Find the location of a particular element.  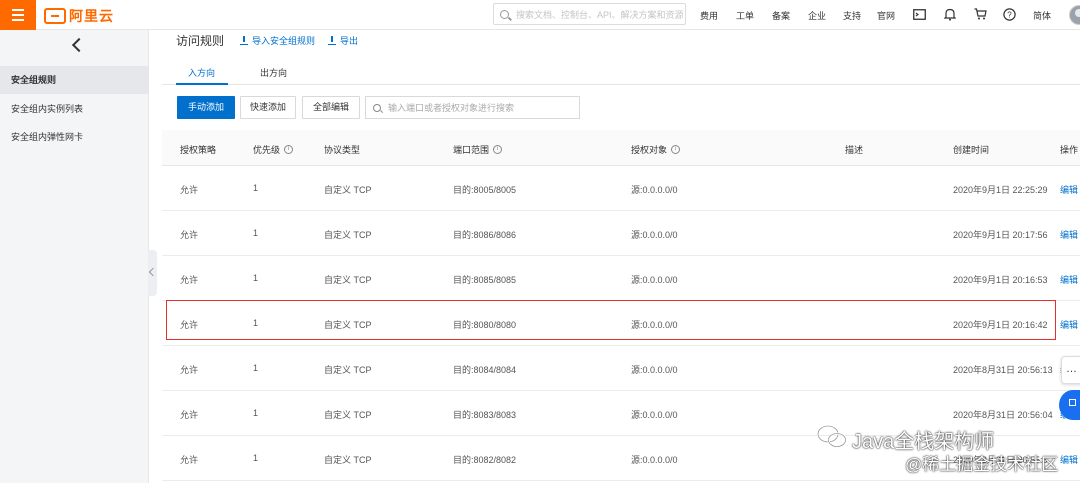

logo-text: 阿里云 is located at coordinates (91, 16).